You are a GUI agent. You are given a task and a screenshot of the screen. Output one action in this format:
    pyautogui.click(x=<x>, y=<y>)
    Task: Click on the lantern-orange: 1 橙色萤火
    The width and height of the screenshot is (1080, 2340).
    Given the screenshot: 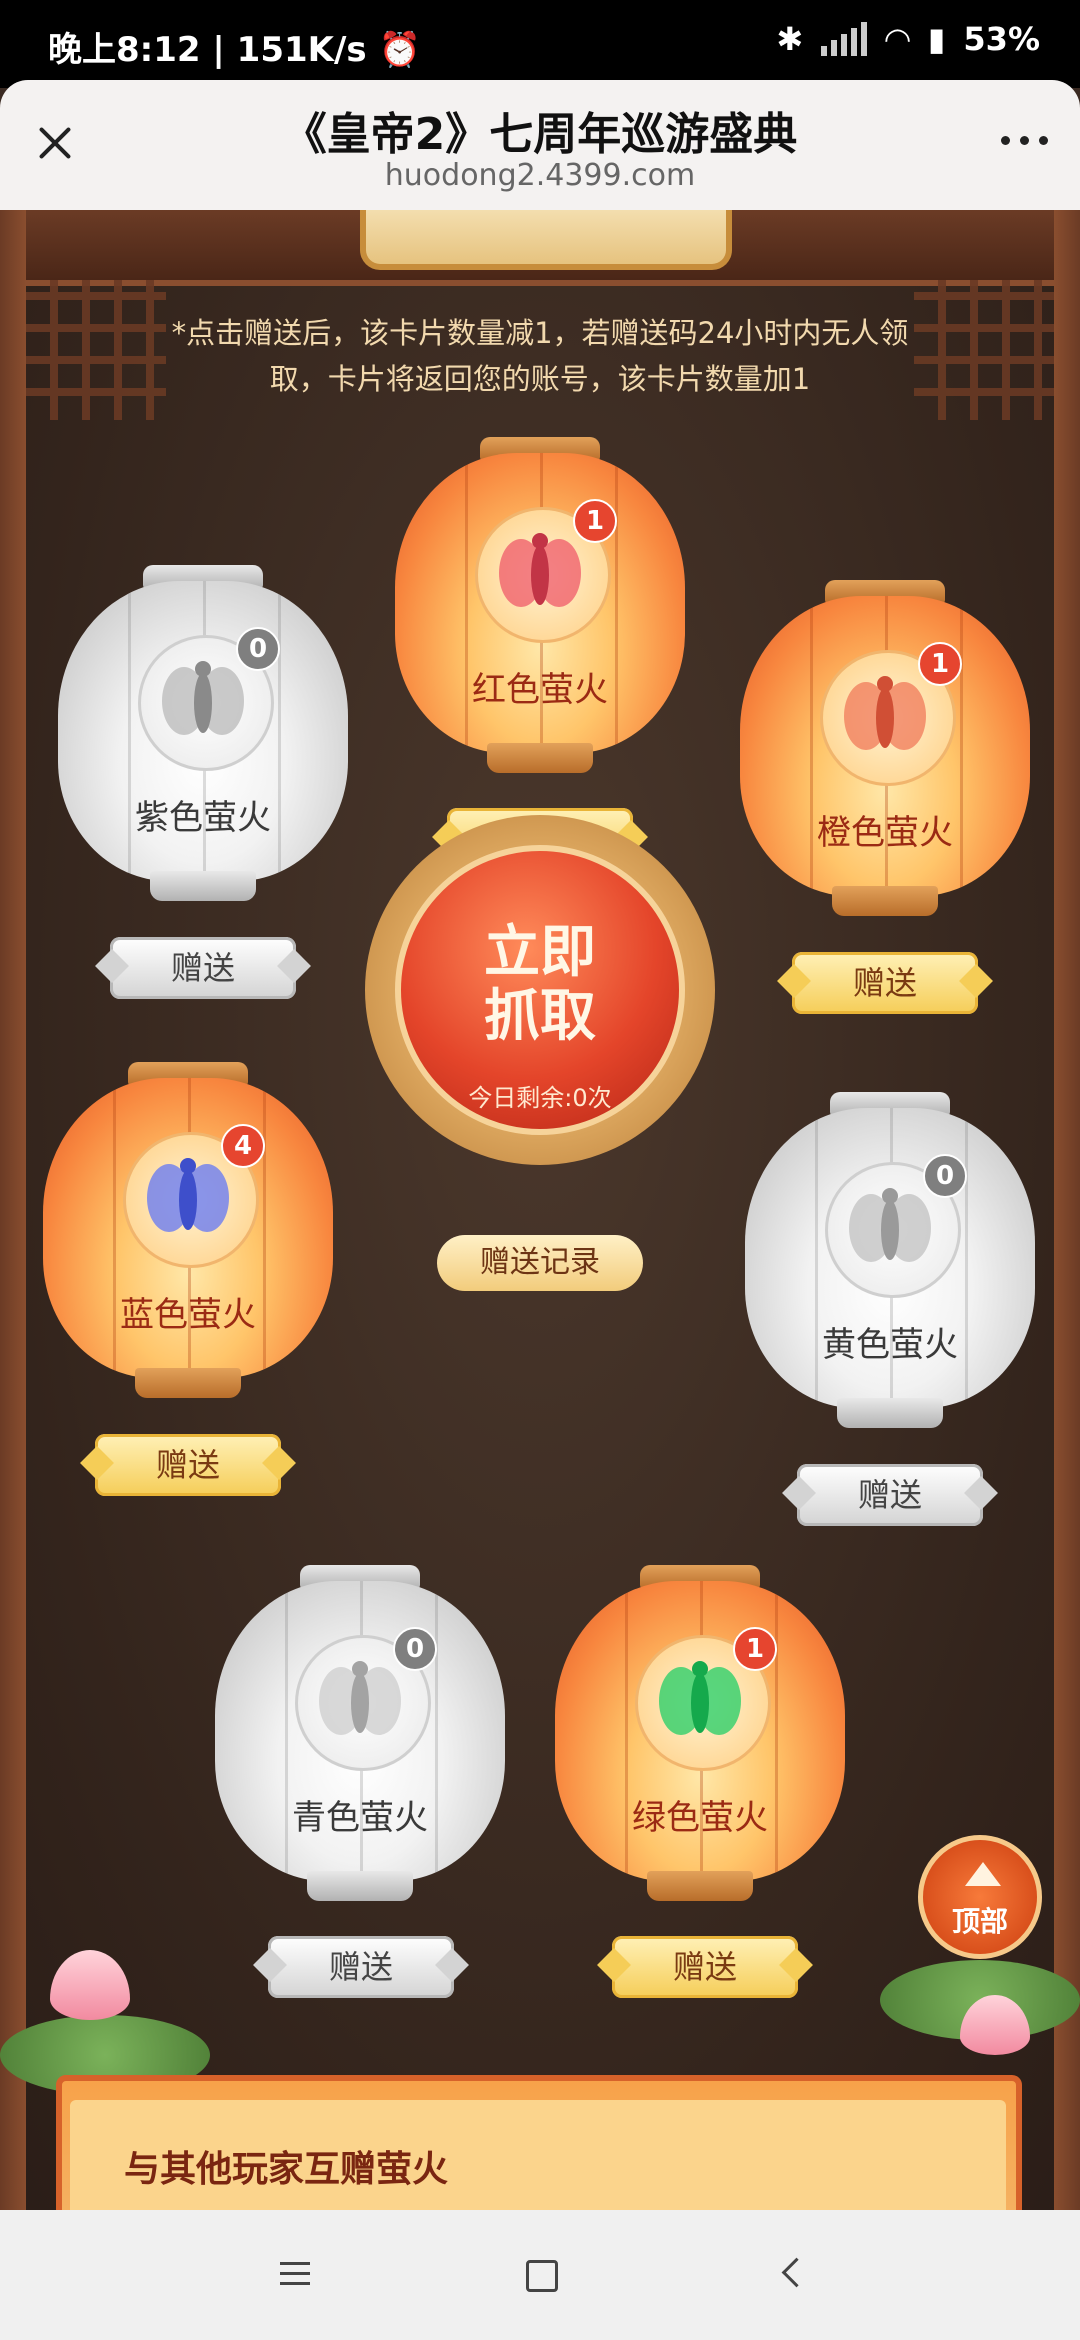 What is the action you would take?
    pyautogui.click(x=885, y=755)
    